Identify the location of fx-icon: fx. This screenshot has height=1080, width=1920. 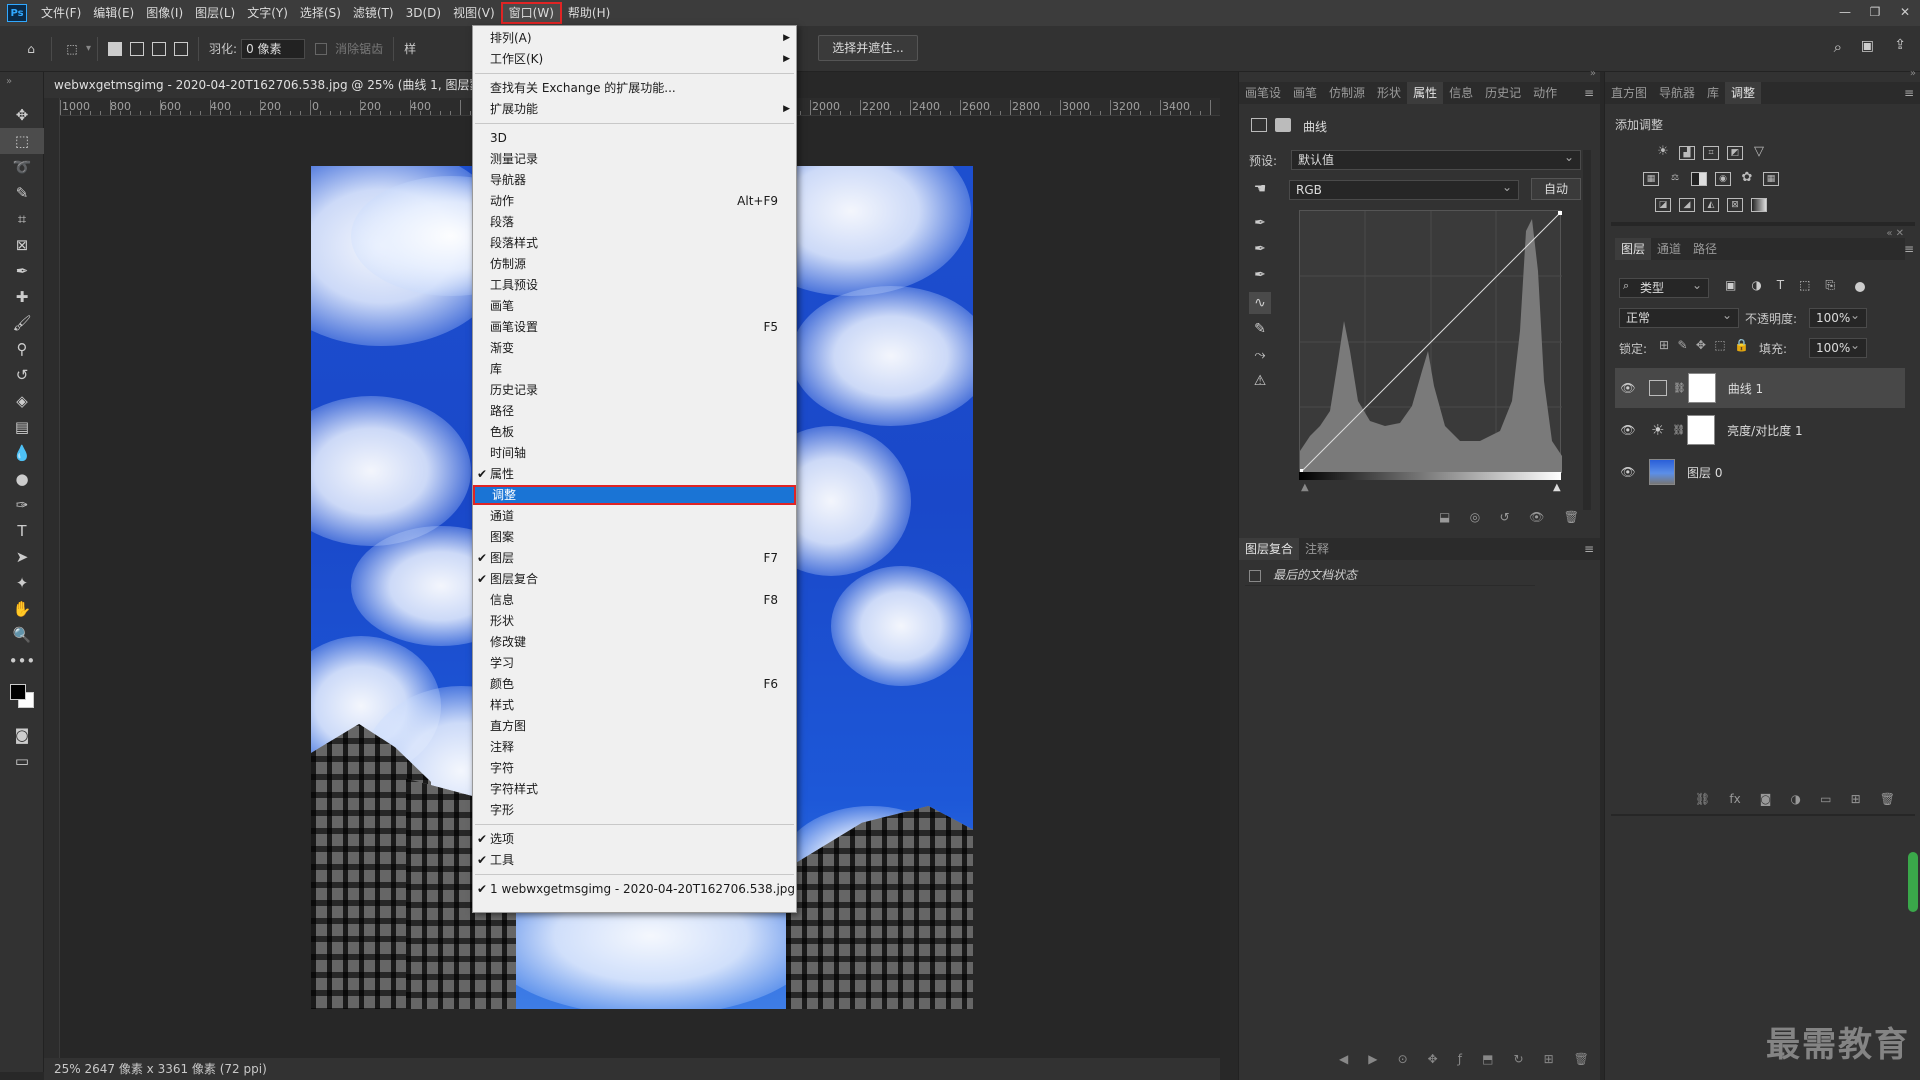
(1734, 802).